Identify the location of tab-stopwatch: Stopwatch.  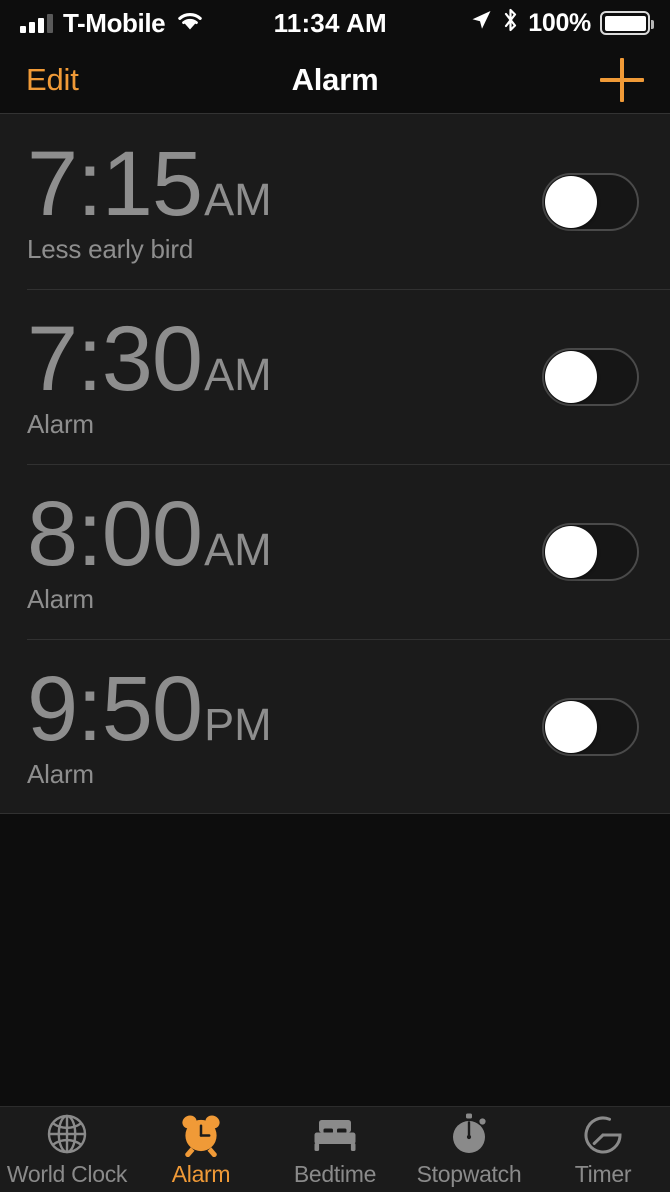
(469, 1149).